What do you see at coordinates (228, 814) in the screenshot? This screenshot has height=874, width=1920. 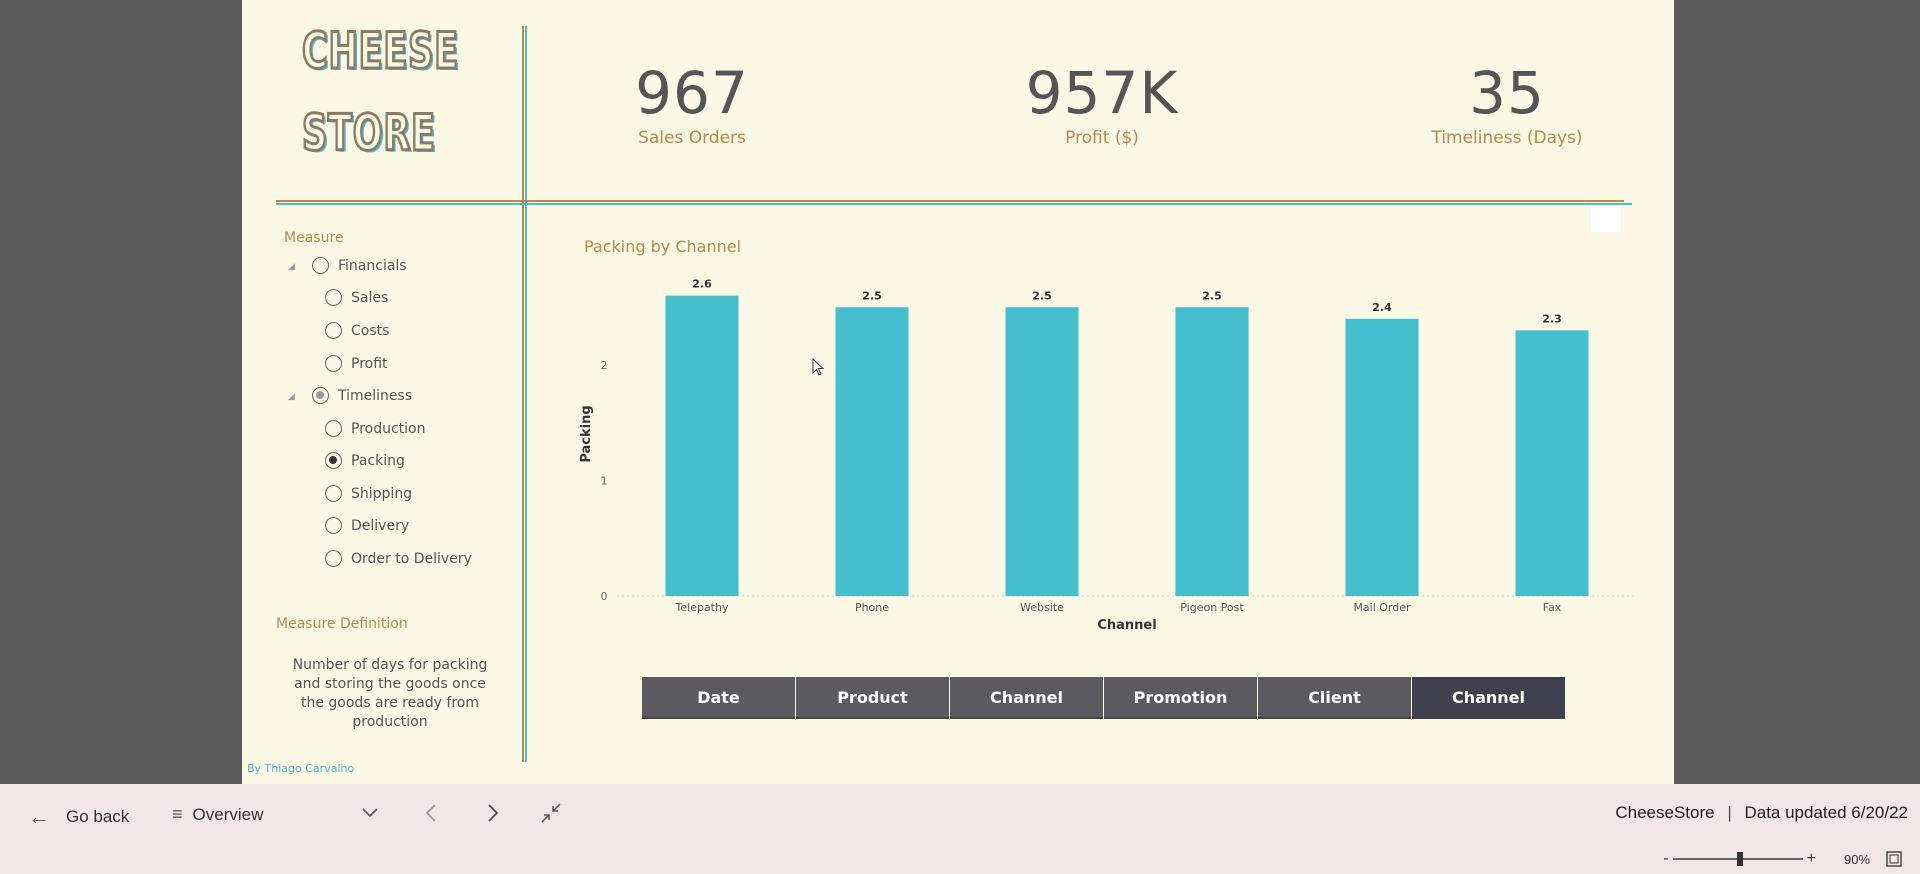 I see `page-name: Overview` at bounding box center [228, 814].